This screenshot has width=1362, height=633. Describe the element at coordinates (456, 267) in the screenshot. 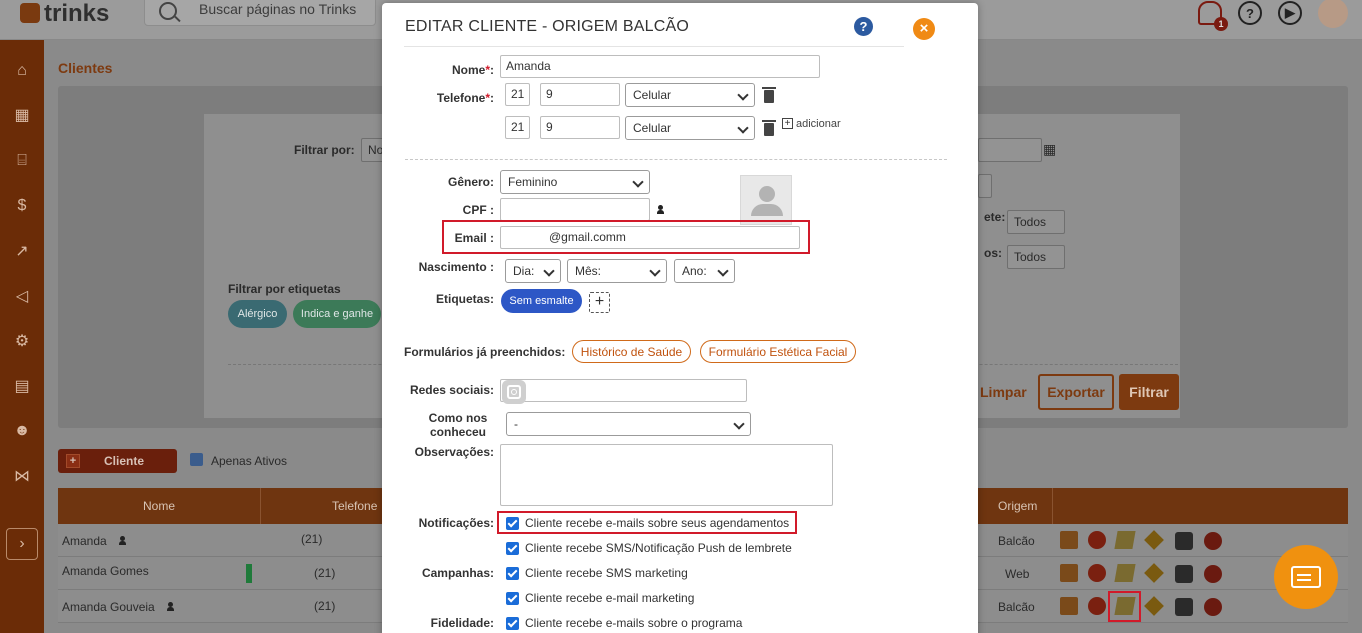

I see `birth-label: Nascimento :` at that location.